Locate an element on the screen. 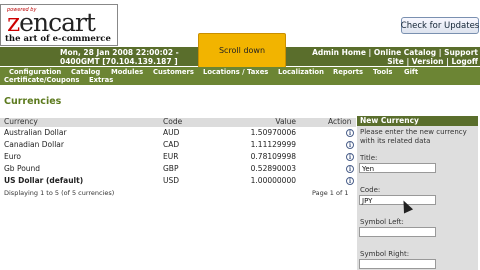 This screenshot has height=270, width=480. panel-title: New Currency is located at coordinates (417, 121).